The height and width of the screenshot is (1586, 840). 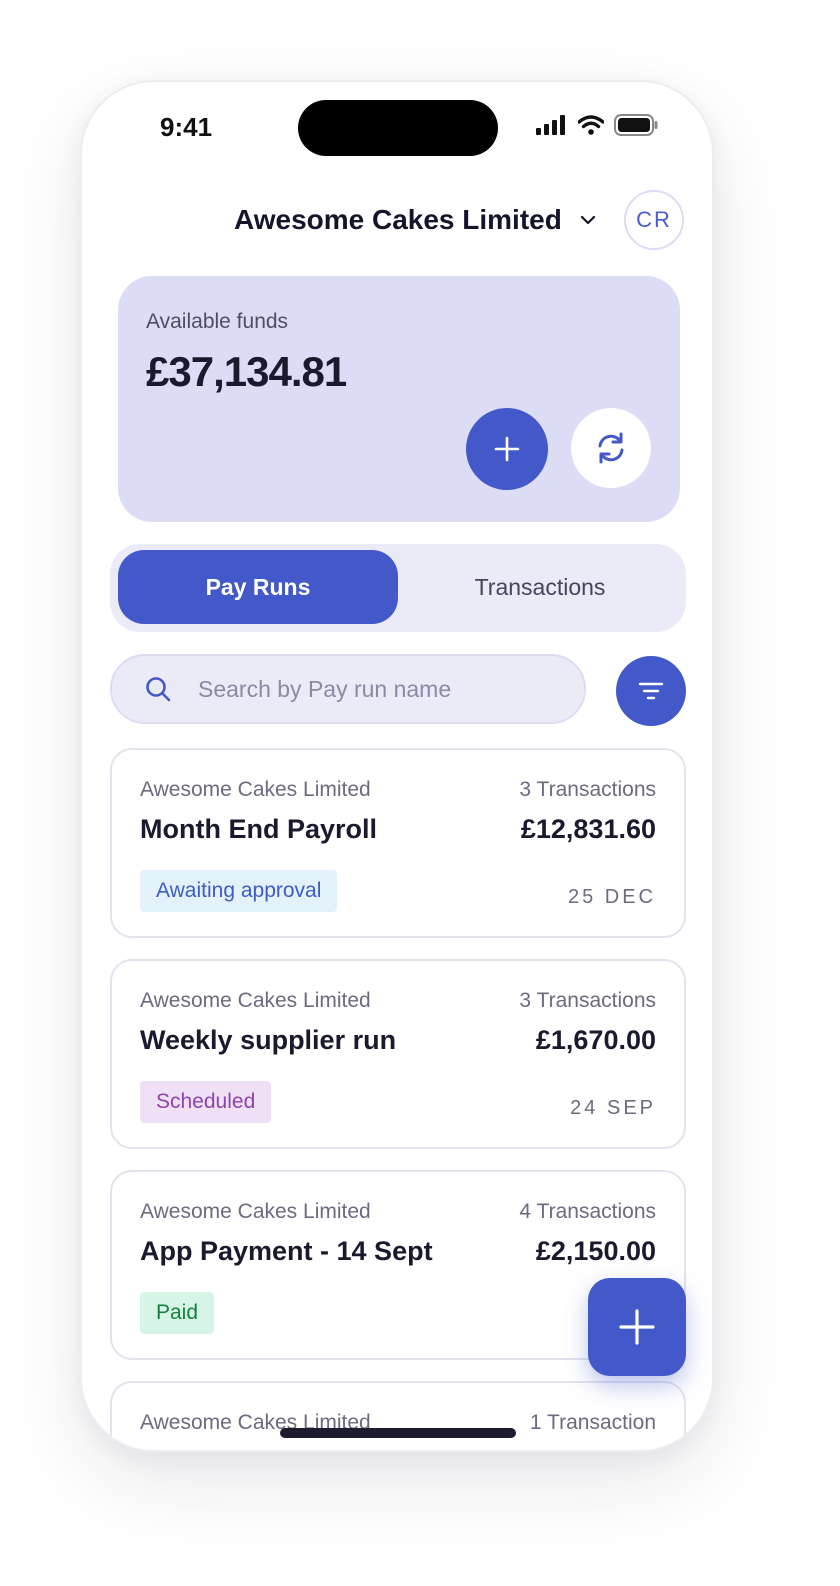 I want to click on company-name: Awesome Cakes Limited, so click(x=398, y=219).